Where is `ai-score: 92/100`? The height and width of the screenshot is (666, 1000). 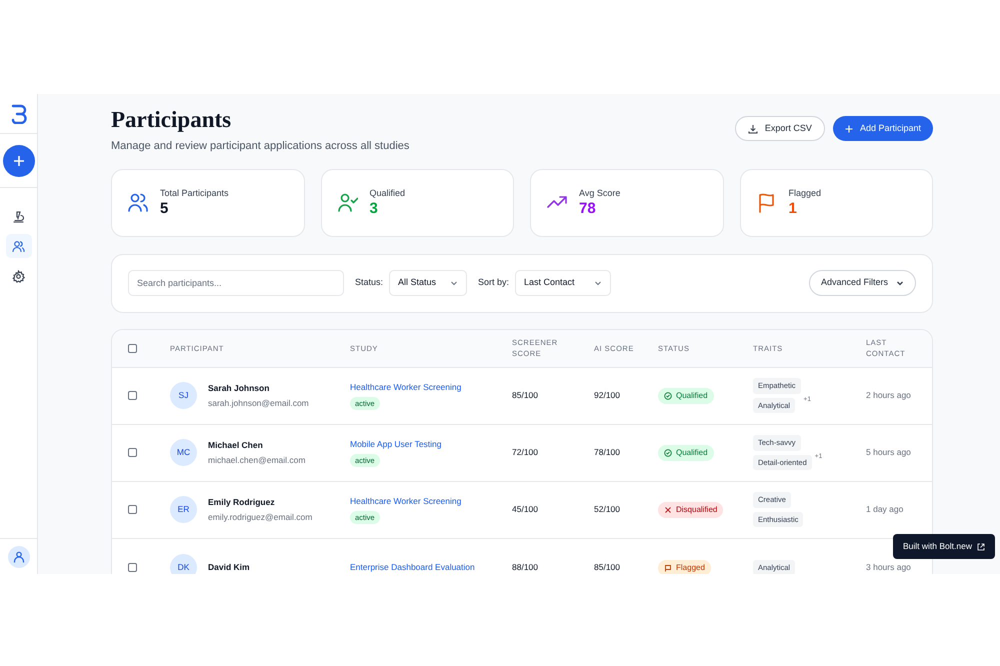
ai-score: 92/100 is located at coordinates (607, 395).